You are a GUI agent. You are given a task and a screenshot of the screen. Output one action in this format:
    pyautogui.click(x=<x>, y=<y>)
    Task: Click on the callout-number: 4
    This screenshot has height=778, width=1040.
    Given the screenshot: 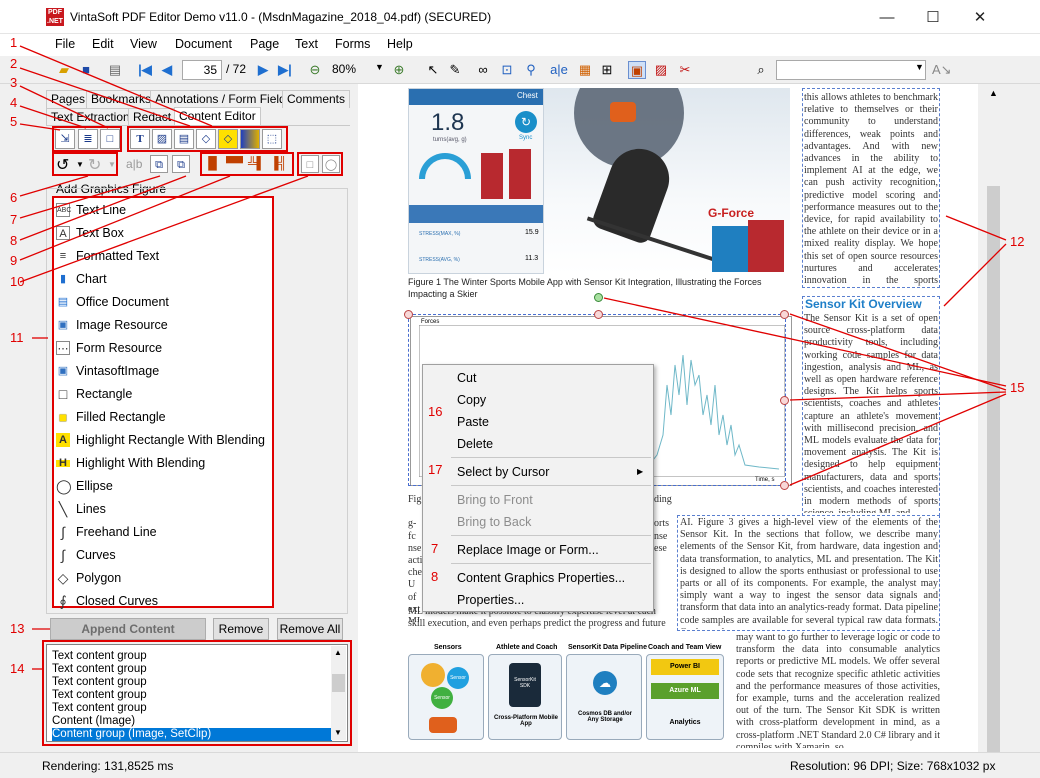 What is the action you would take?
    pyautogui.click(x=14, y=102)
    